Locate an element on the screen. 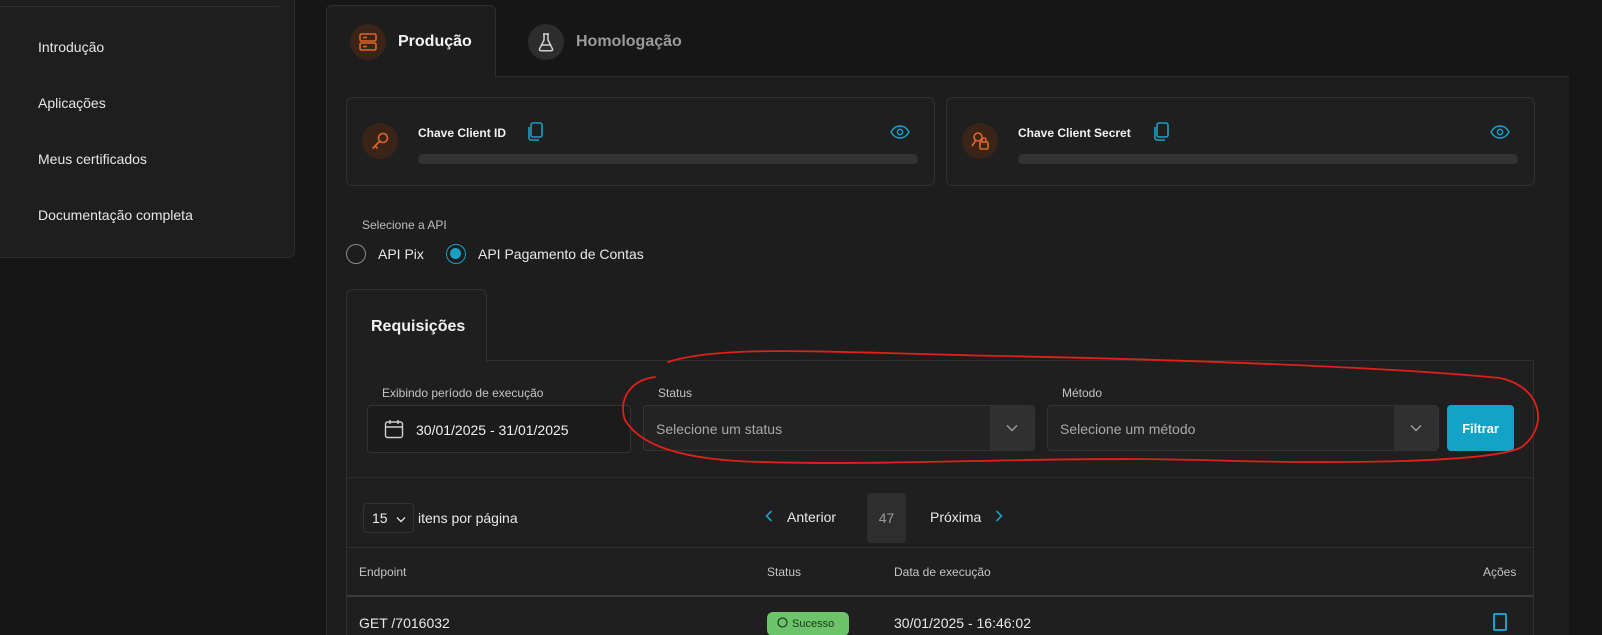  client-secret-label: Chave Client Secret is located at coordinates (1074, 133).